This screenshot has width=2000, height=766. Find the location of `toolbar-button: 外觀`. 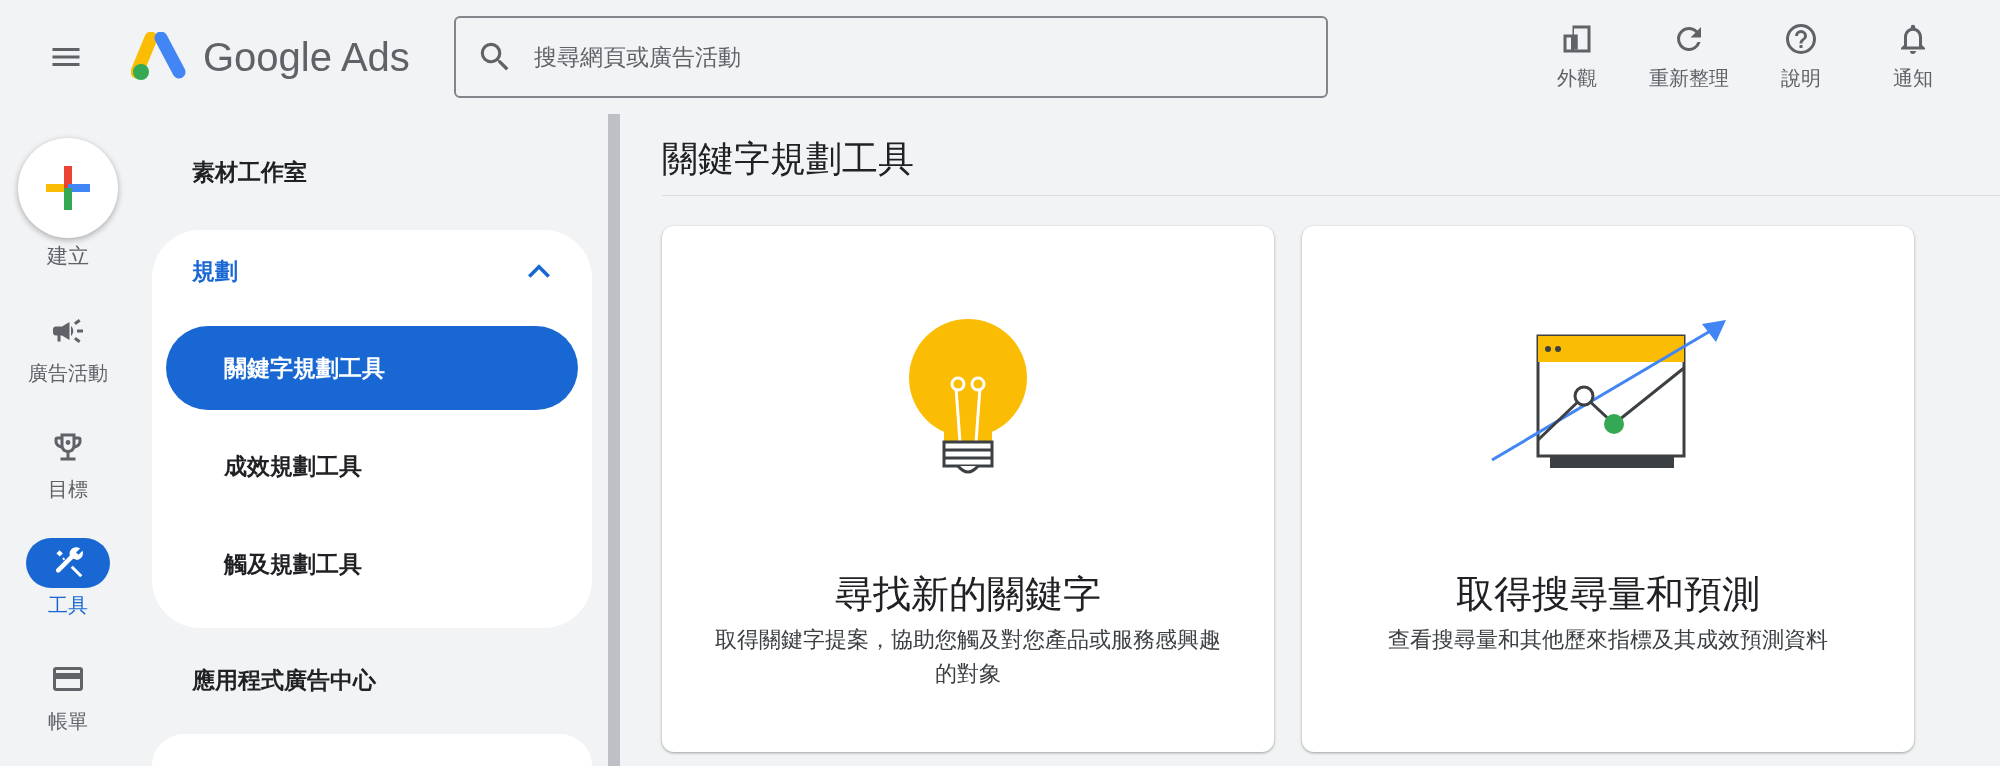

toolbar-button: 外觀 is located at coordinates (1577, 57).